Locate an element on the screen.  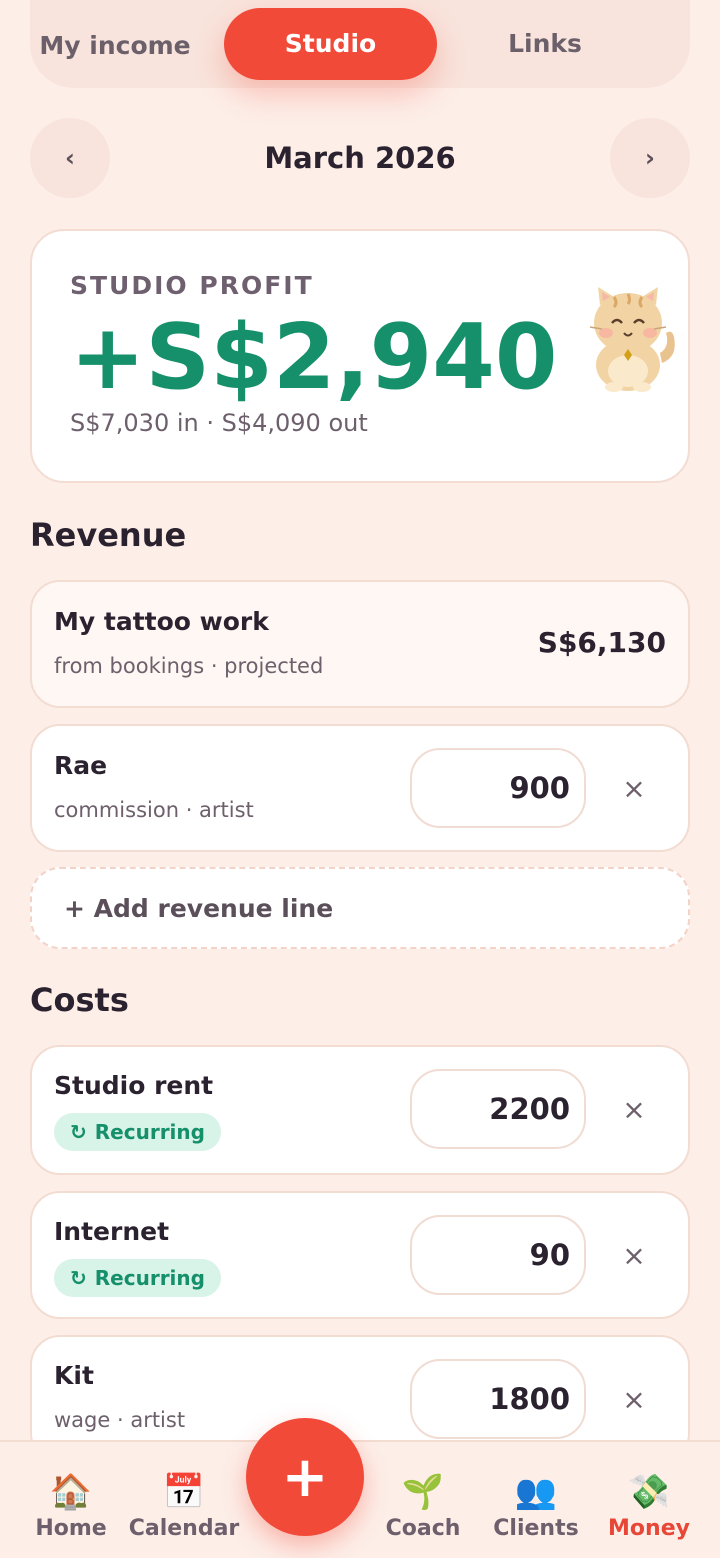
profit-value: +S$2,940 is located at coordinates (314, 357).